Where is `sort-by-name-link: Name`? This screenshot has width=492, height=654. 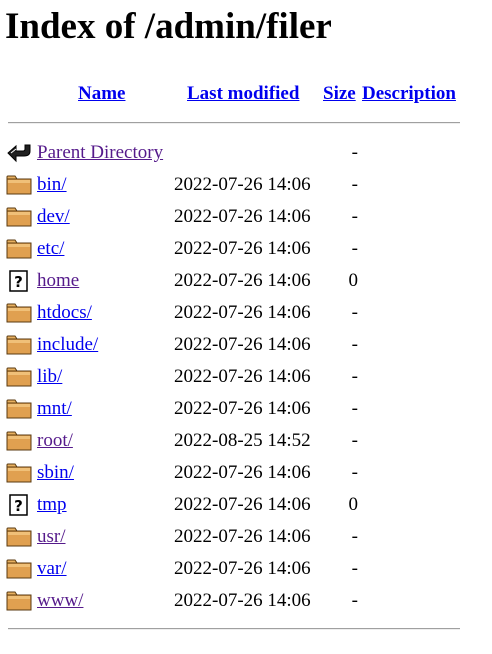 sort-by-name-link: Name is located at coordinates (101, 94).